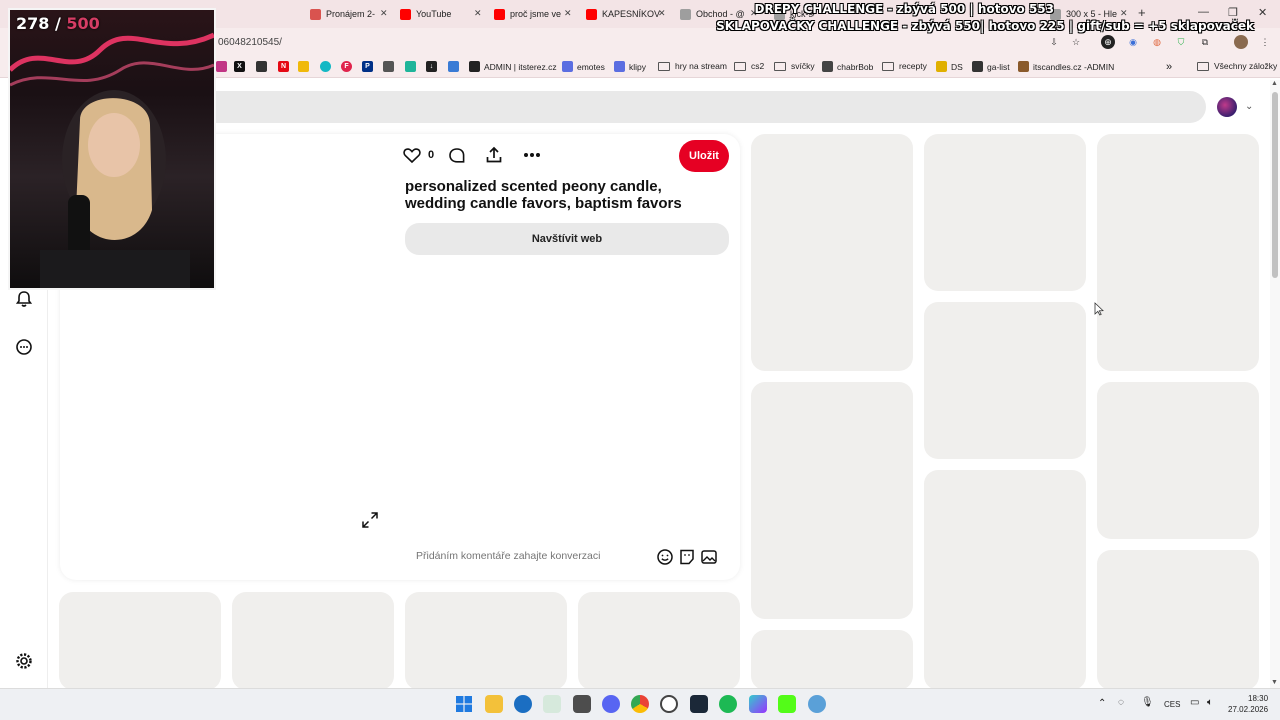  Describe the element at coordinates (625, 14) in the screenshot. I see `browser-tab: KAPESNÍKOV` at that location.